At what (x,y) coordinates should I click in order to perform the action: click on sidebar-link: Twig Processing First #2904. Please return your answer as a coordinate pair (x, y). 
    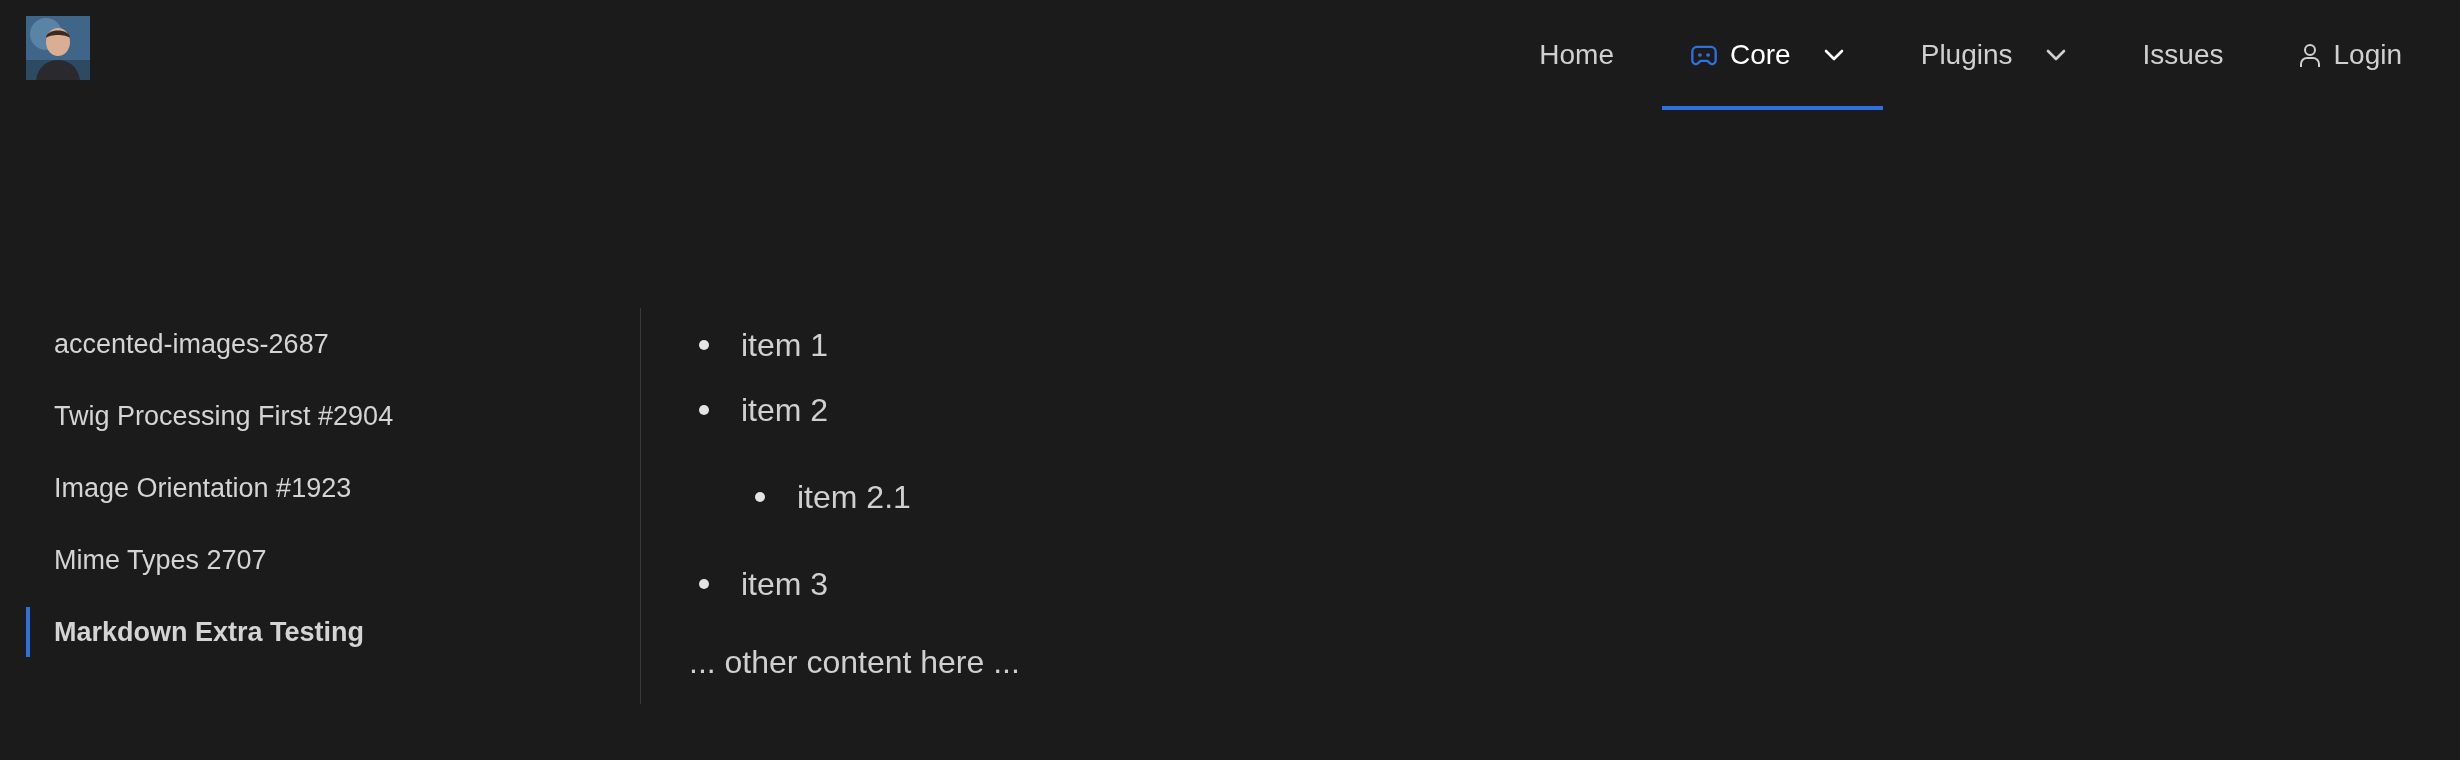
    Looking at the image, I should click on (224, 416).